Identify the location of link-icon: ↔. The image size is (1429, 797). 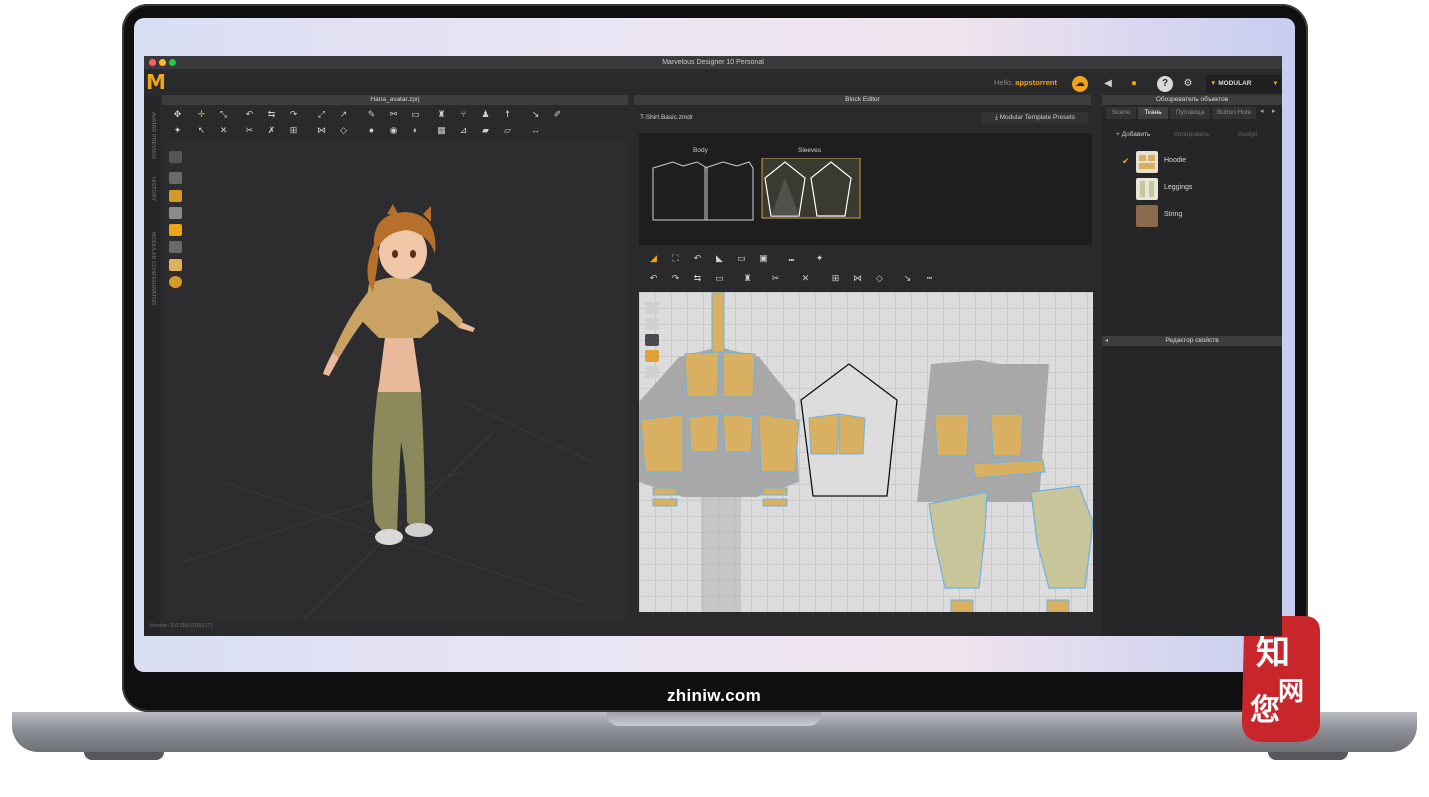
(535, 130).